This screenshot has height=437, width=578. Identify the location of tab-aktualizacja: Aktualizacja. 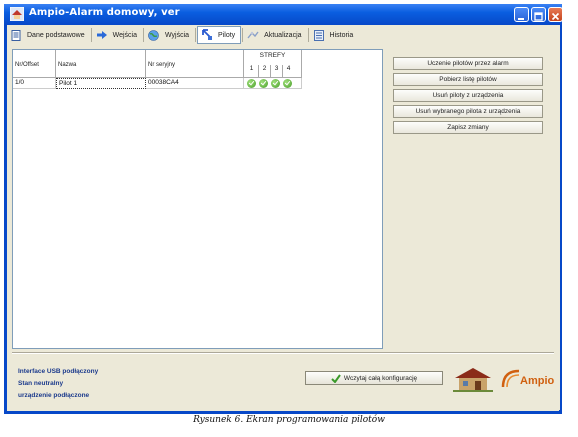
(275, 35).